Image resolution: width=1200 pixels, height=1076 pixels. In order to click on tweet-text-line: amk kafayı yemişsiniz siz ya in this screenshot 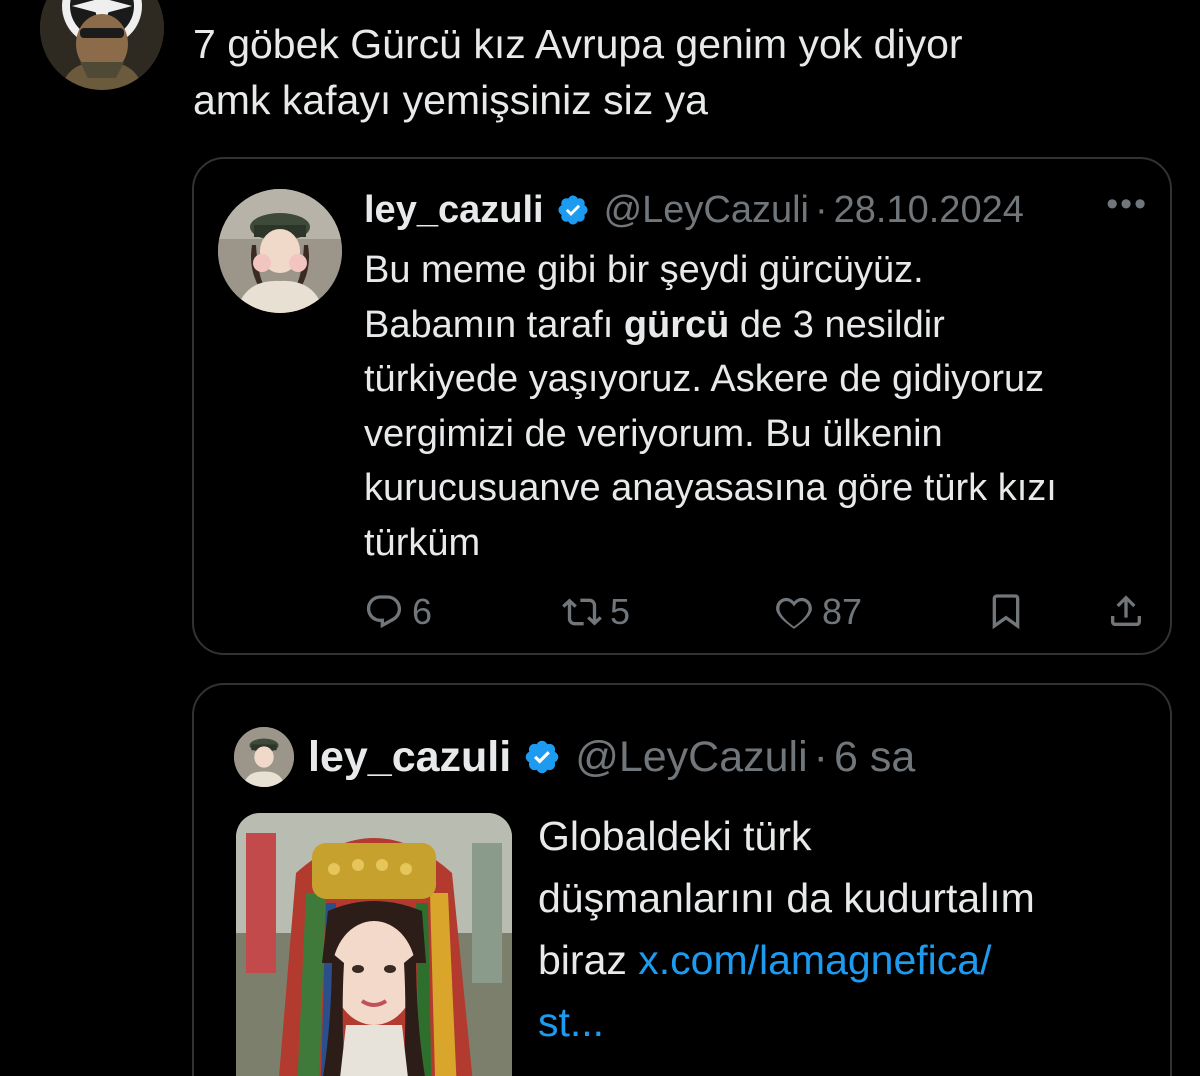, I will do `click(450, 100)`.